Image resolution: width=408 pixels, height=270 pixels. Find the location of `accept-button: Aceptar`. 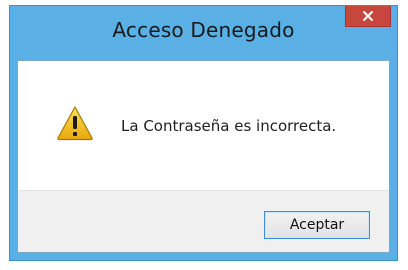

accept-button: Aceptar is located at coordinates (317, 225).